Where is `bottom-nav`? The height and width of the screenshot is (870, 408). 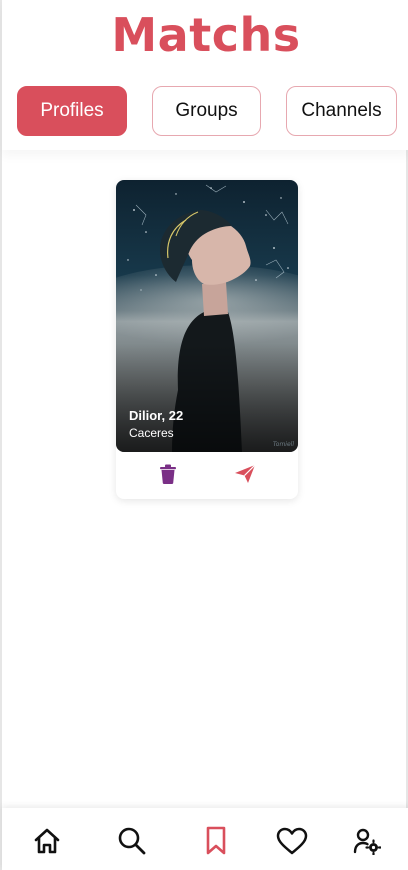
bottom-nav is located at coordinates (205, 839).